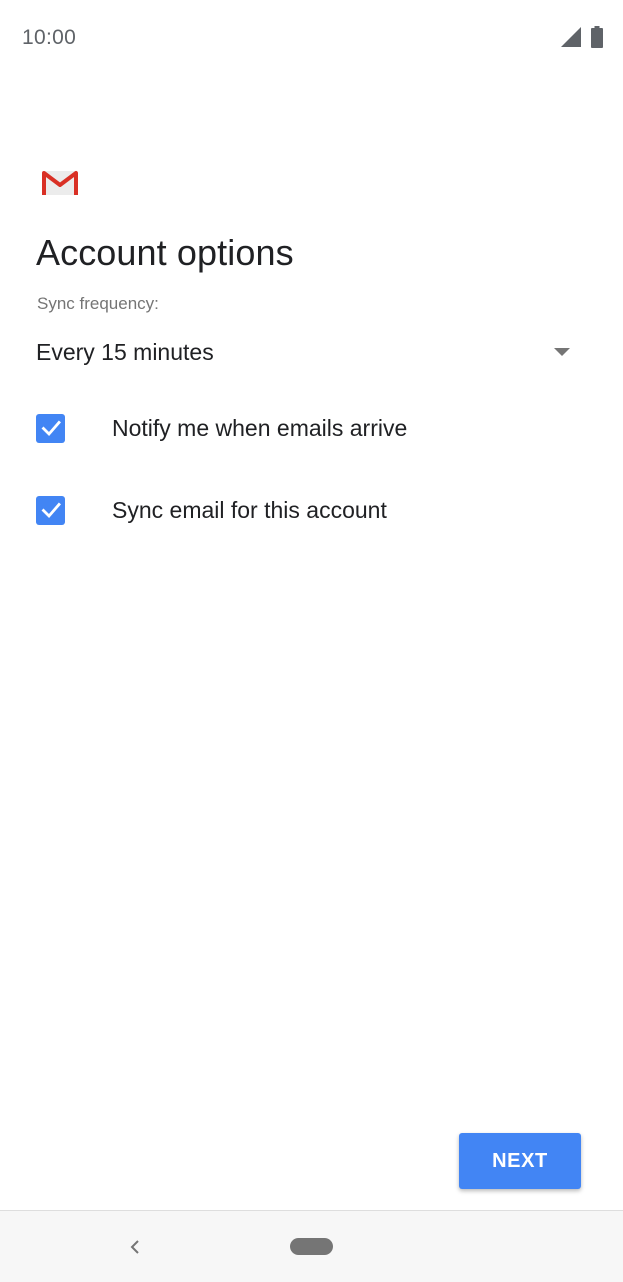 The image size is (623, 1282). I want to click on next-button: NEXT, so click(520, 1161).